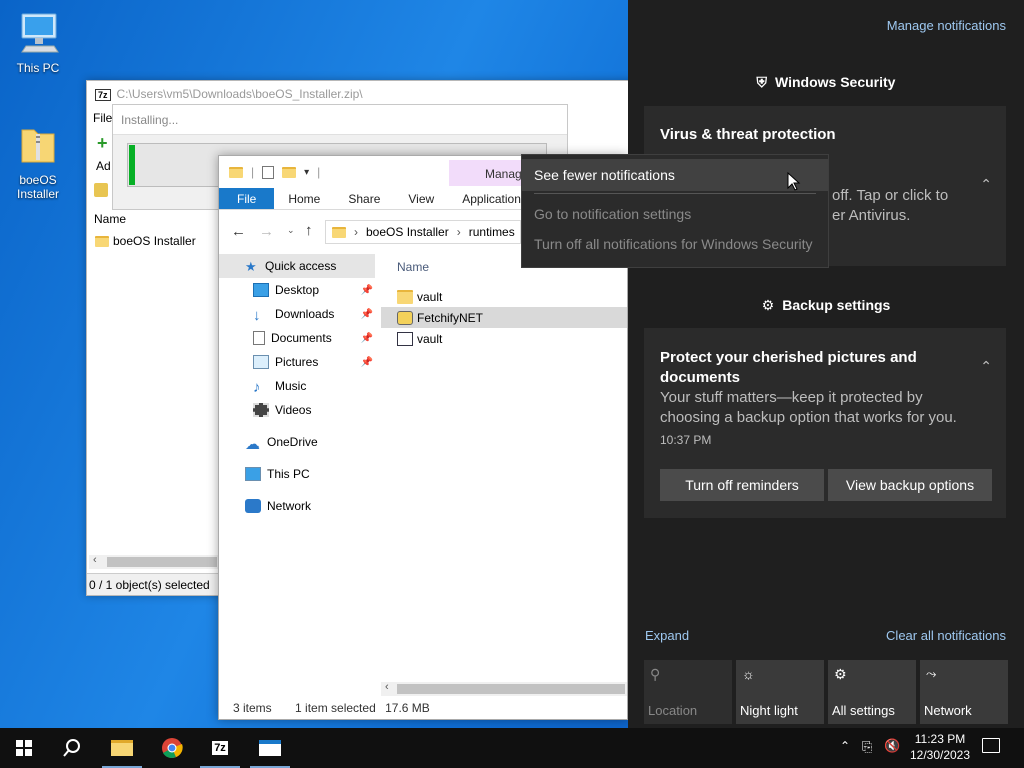 This screenshot has height=768, width=1024. I want to click on notification-center-icon, so click(991, 745).